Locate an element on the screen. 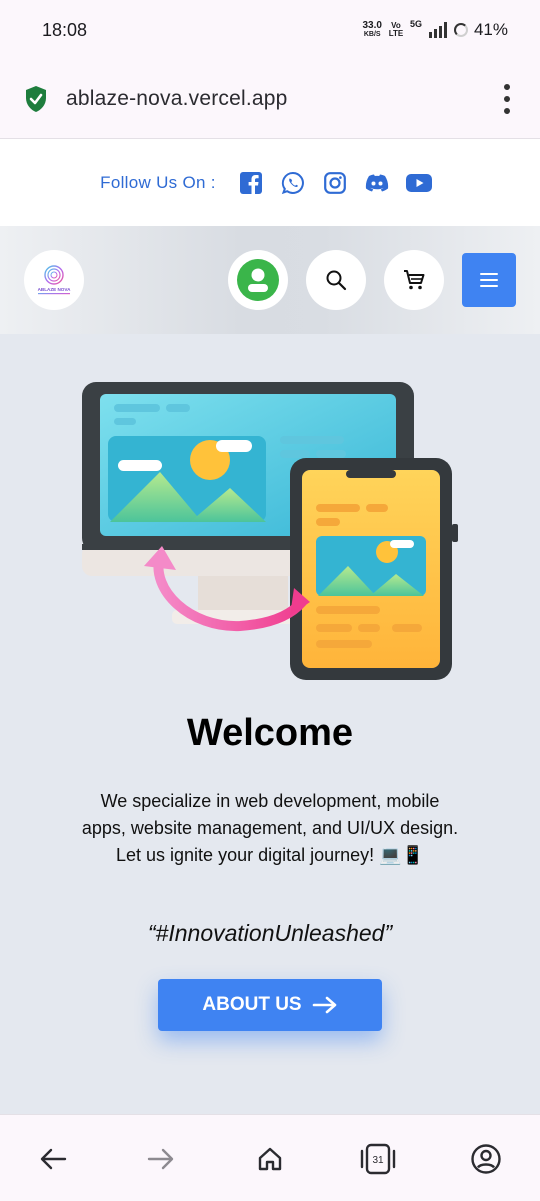 The image size is (540, 1201). volte-indicator: Vo LTE is located at coordinates (396, 29).